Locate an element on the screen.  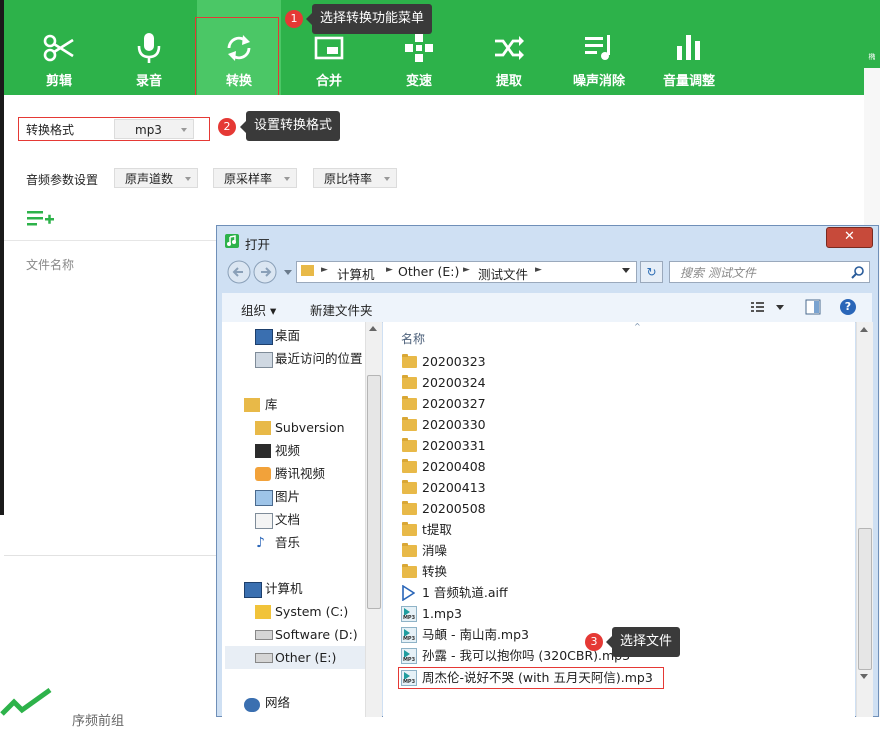
channels-select: 原声道数 is located at coordinates (156, 178).